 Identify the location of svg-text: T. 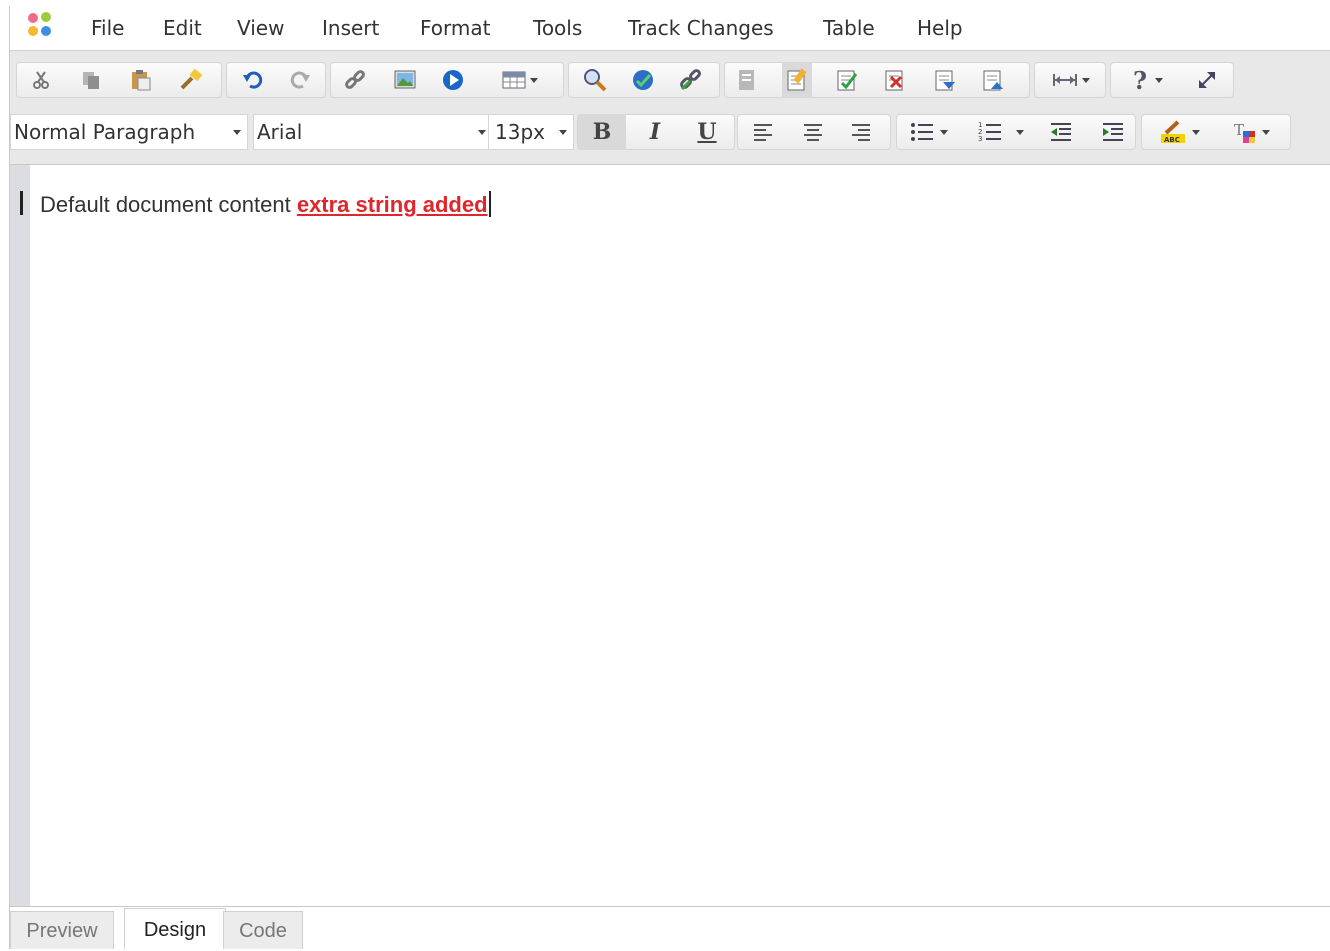
(1239, 130).